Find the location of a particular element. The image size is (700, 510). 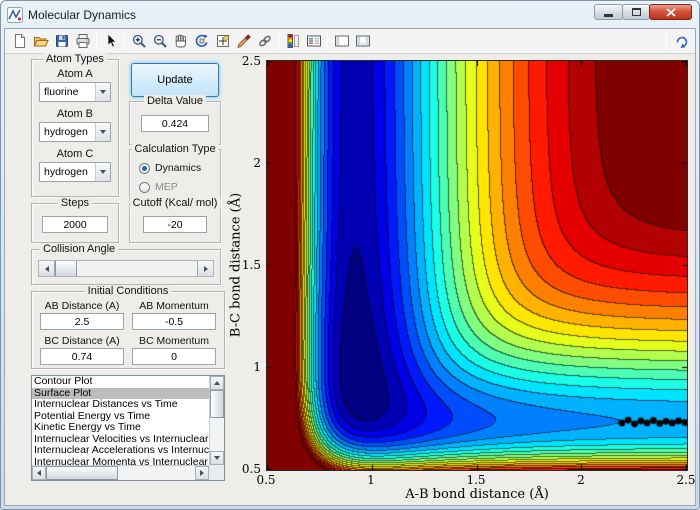

steps-panel: Steps is located at coordinates (75, 220).